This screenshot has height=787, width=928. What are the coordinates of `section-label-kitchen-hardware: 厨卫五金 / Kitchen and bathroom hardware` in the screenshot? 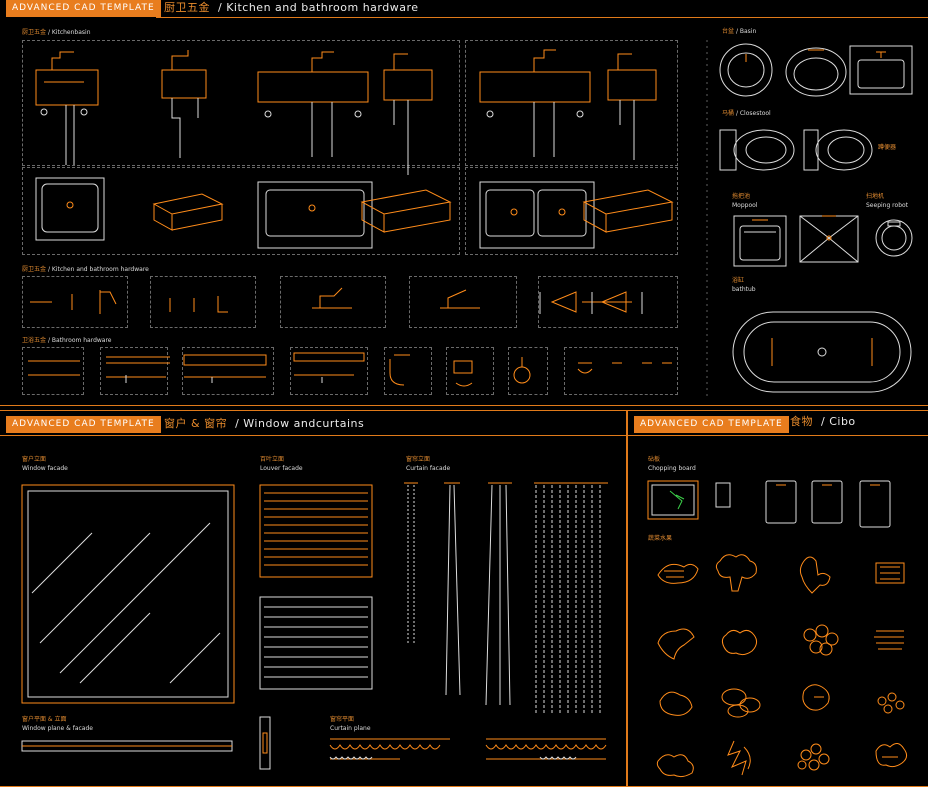 It's located at (85, 269).